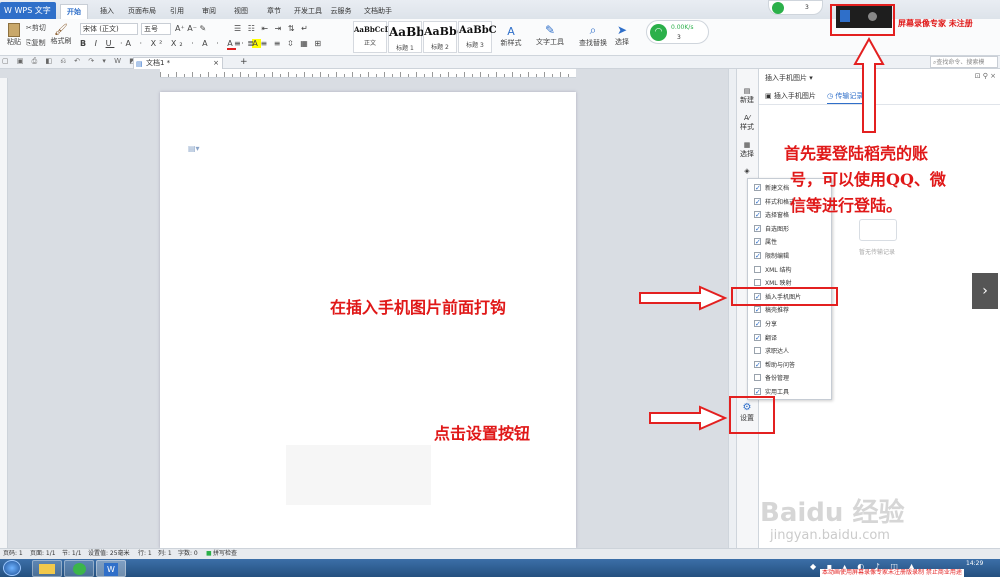  Describe the element at coordinates (216, 63) in the screenshot. I see `close-icon: ×` at that location.